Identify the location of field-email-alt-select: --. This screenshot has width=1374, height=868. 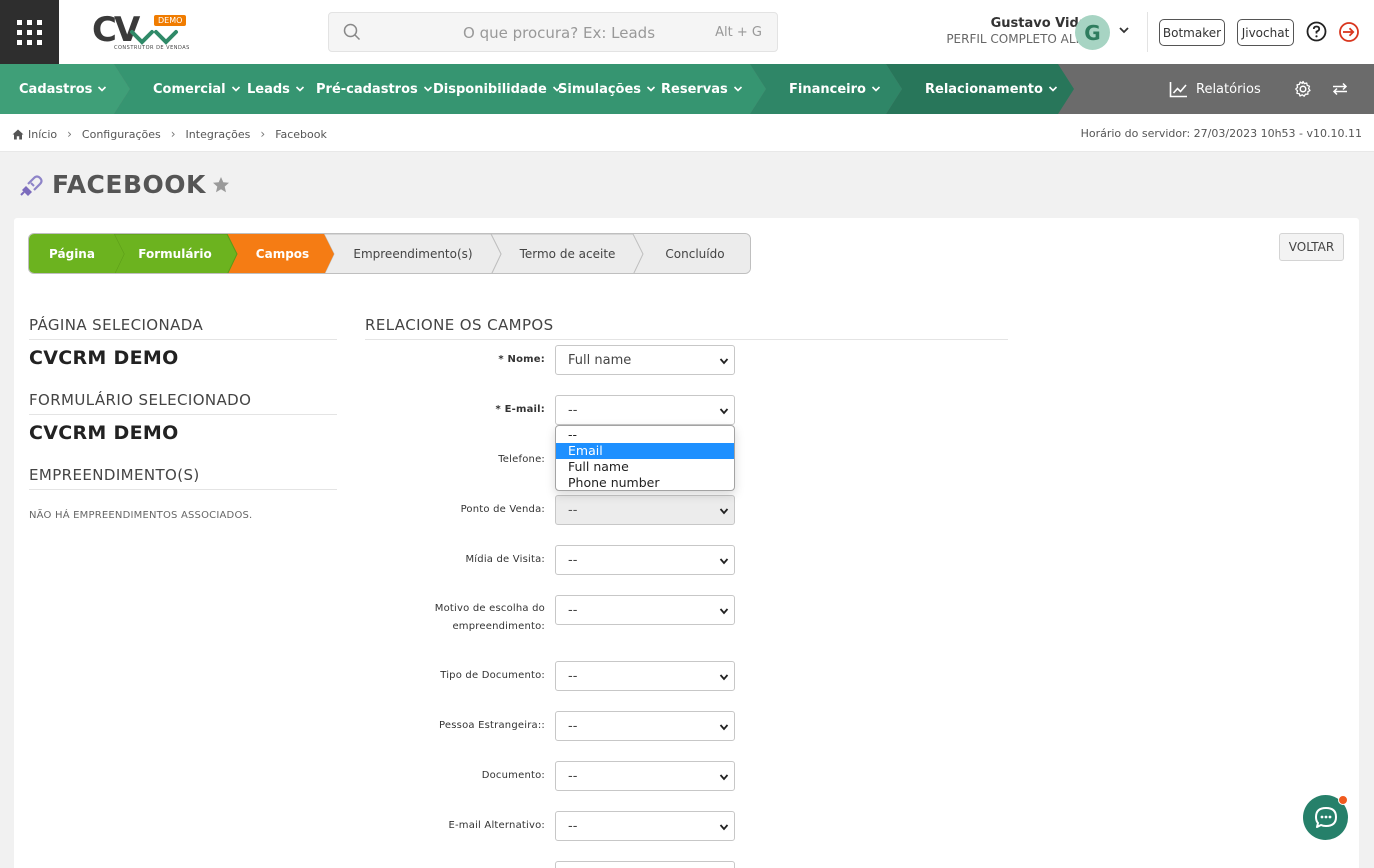
(645, 826).